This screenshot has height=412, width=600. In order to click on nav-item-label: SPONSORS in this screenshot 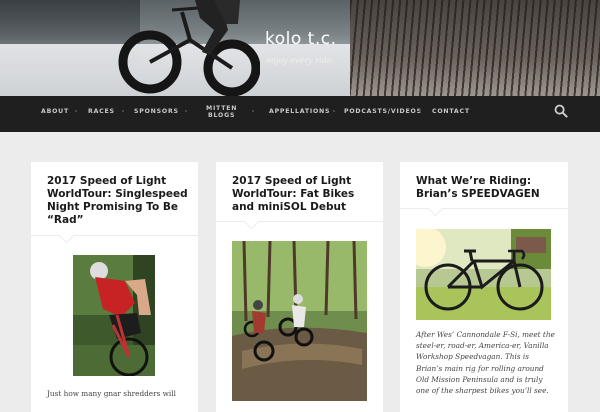, I will do `click(156, 111)`.